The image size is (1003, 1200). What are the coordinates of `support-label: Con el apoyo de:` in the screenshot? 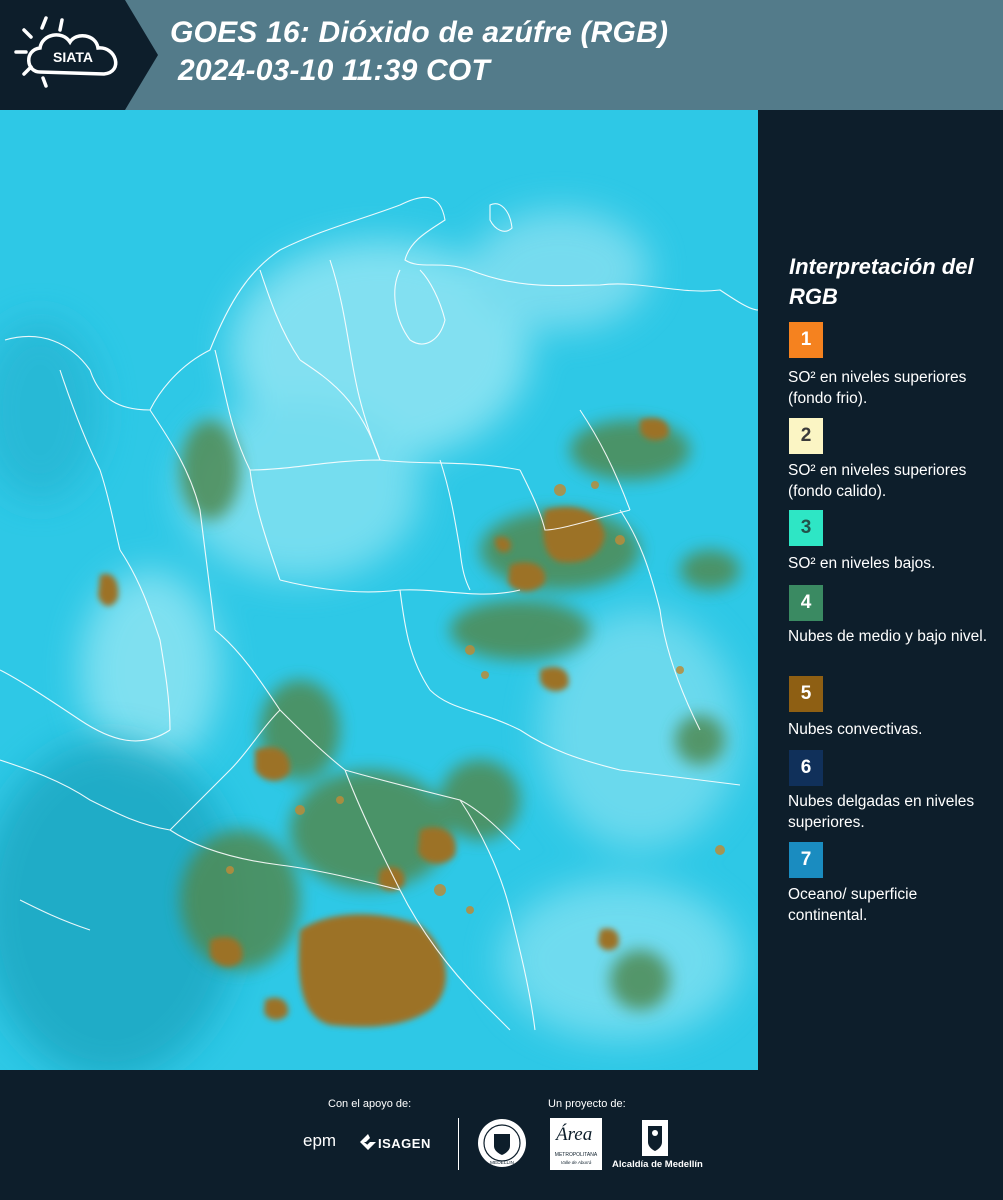 It's located at (370, 1104).